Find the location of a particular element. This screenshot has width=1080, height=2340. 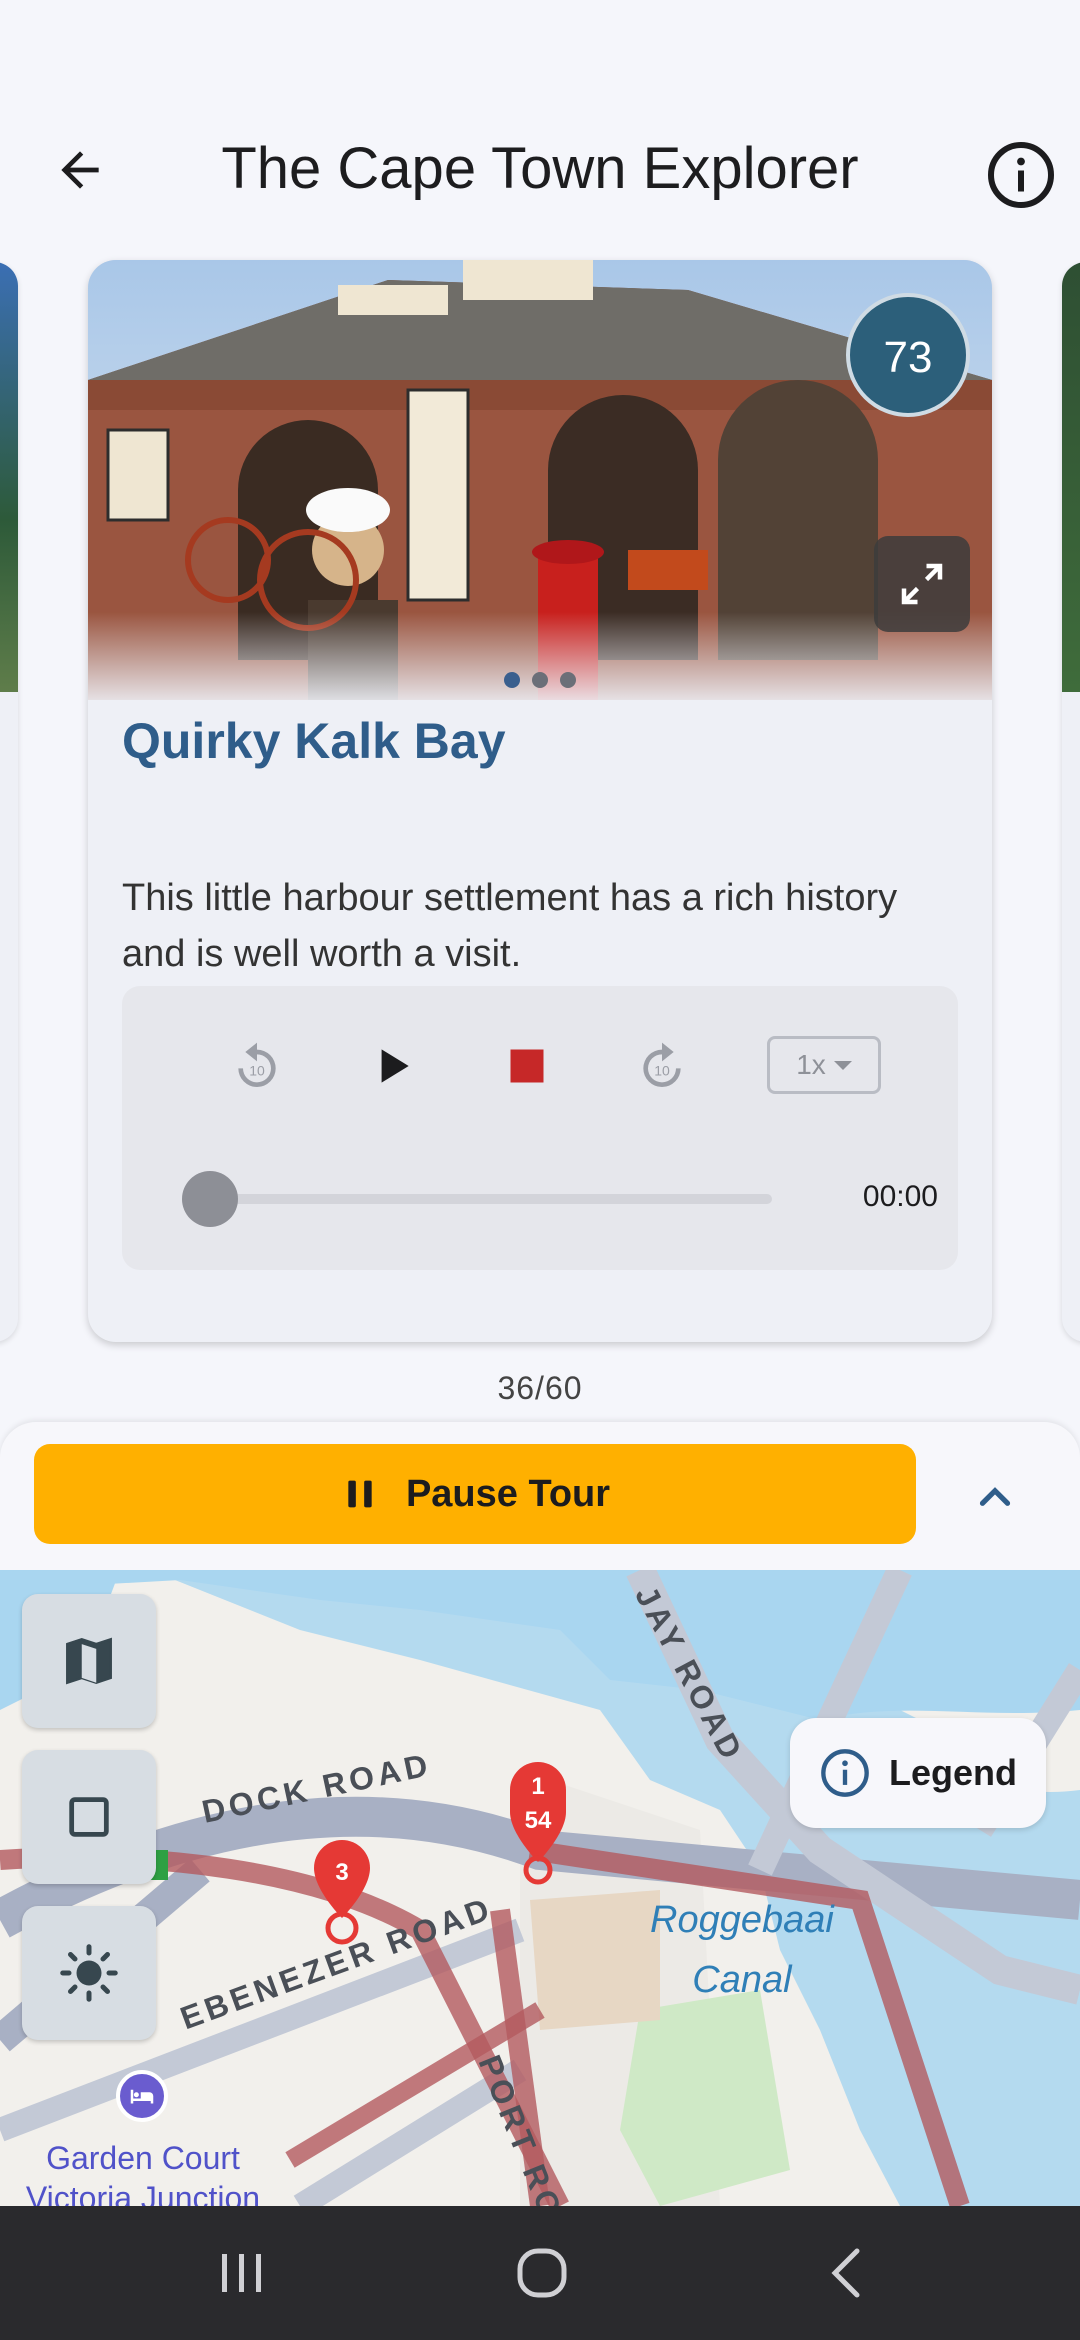

progress-track is located at coordinates (491, 1199).